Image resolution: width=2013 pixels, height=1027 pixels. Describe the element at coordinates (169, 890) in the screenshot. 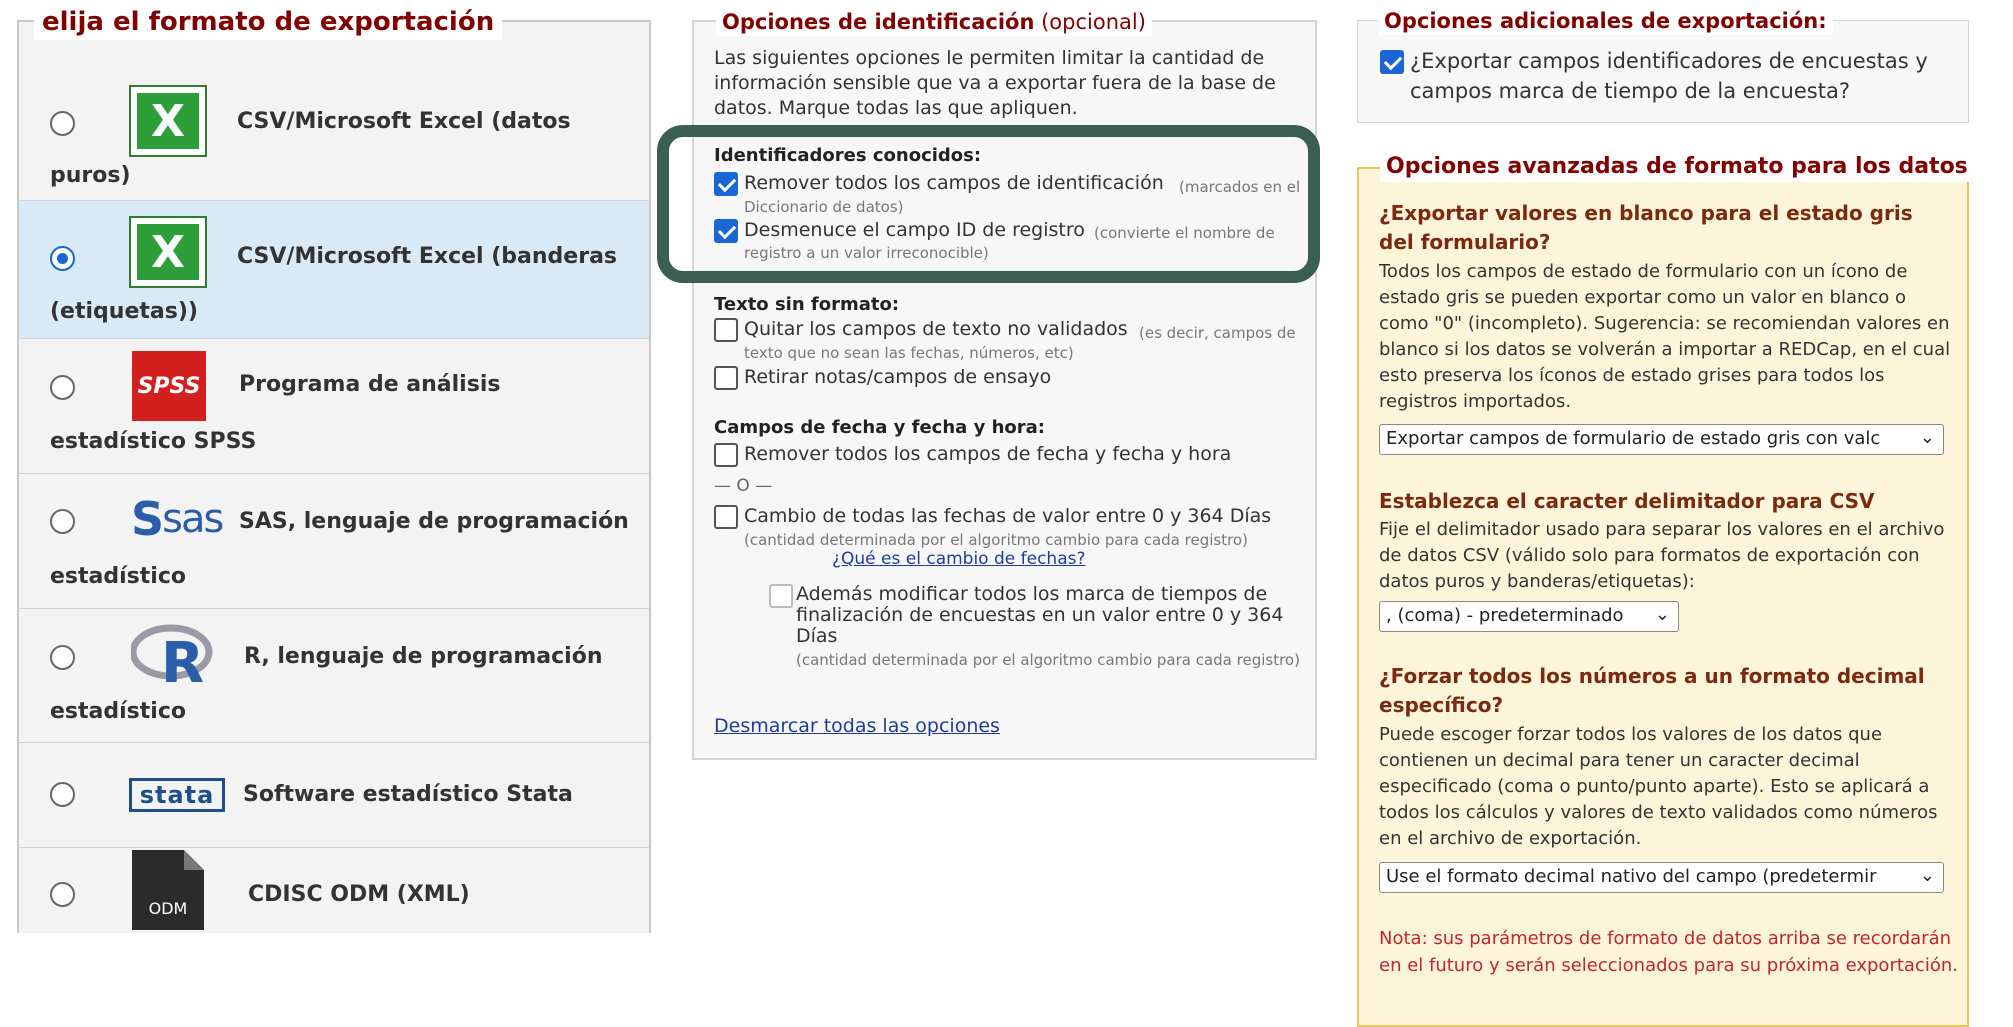

I see `odm-icon: ODM` at that location.